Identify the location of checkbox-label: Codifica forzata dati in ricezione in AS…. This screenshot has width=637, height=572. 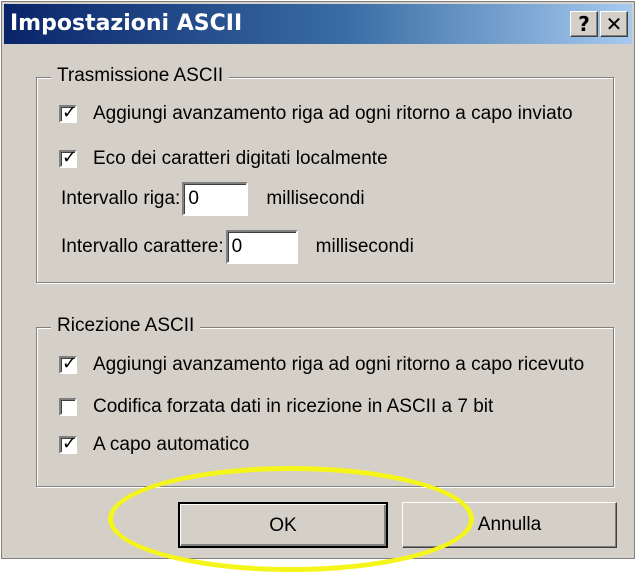
(293, 406).